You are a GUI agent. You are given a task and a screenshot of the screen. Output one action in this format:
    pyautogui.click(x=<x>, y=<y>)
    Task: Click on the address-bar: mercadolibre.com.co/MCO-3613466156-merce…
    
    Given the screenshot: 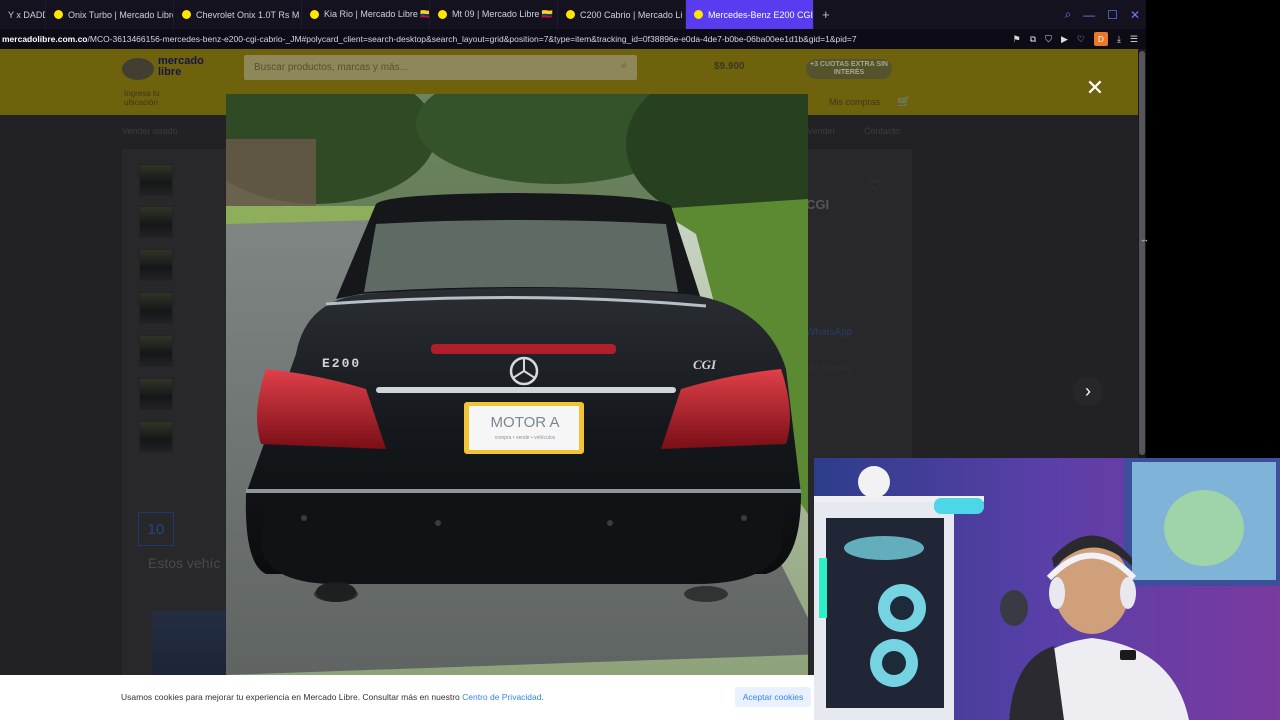 What is the action you would take?
    pyautogui.click(x=573, y=39)
    